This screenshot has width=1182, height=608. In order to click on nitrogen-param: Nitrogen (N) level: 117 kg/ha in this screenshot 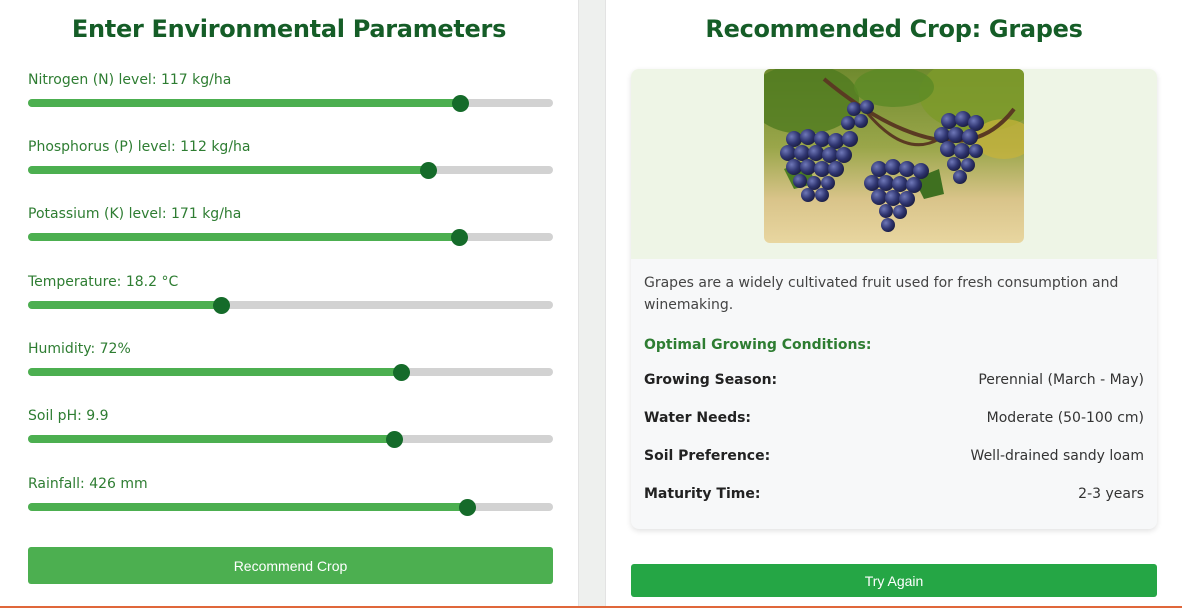, I will do `click(290, 92)`.